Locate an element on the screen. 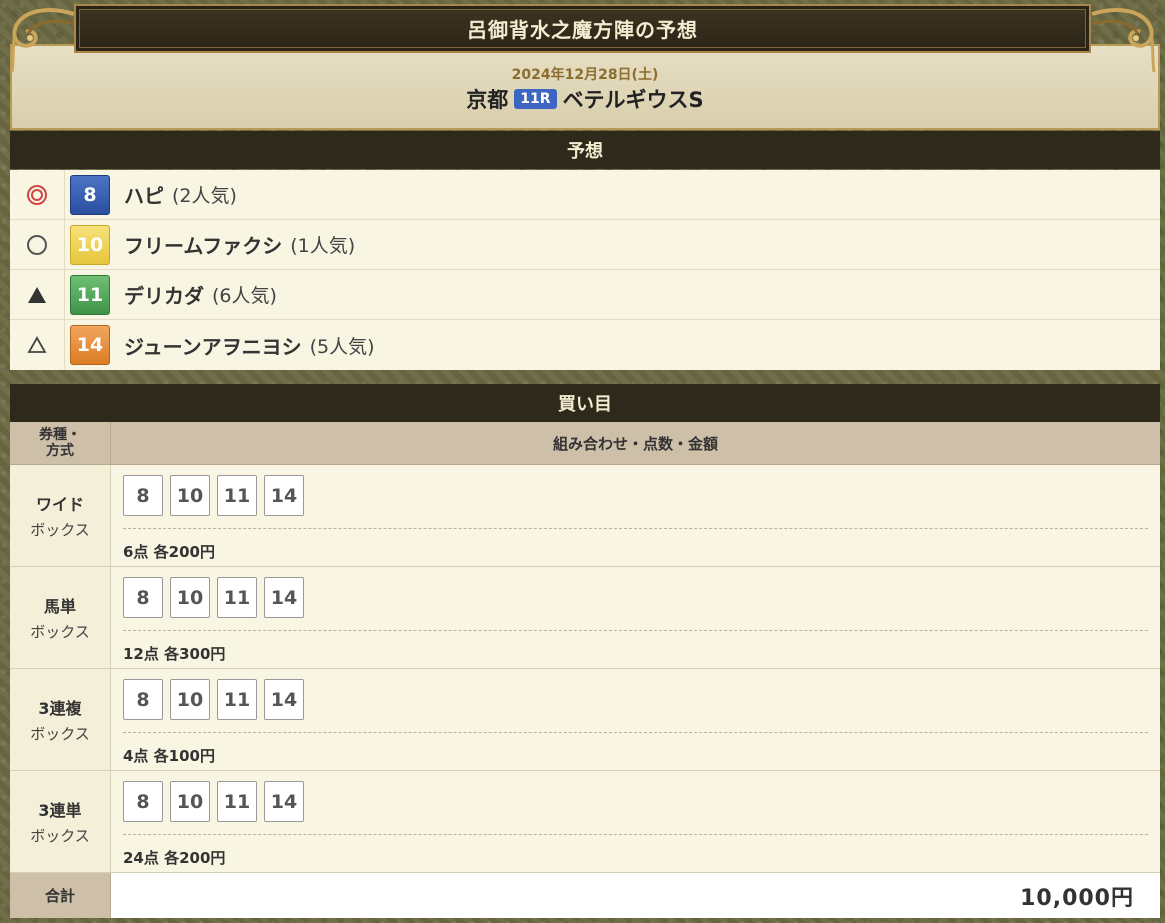 The width and height of the screenshot is (1165, 923). prediction-heading: 予想 is located at coordinates (585, 150).